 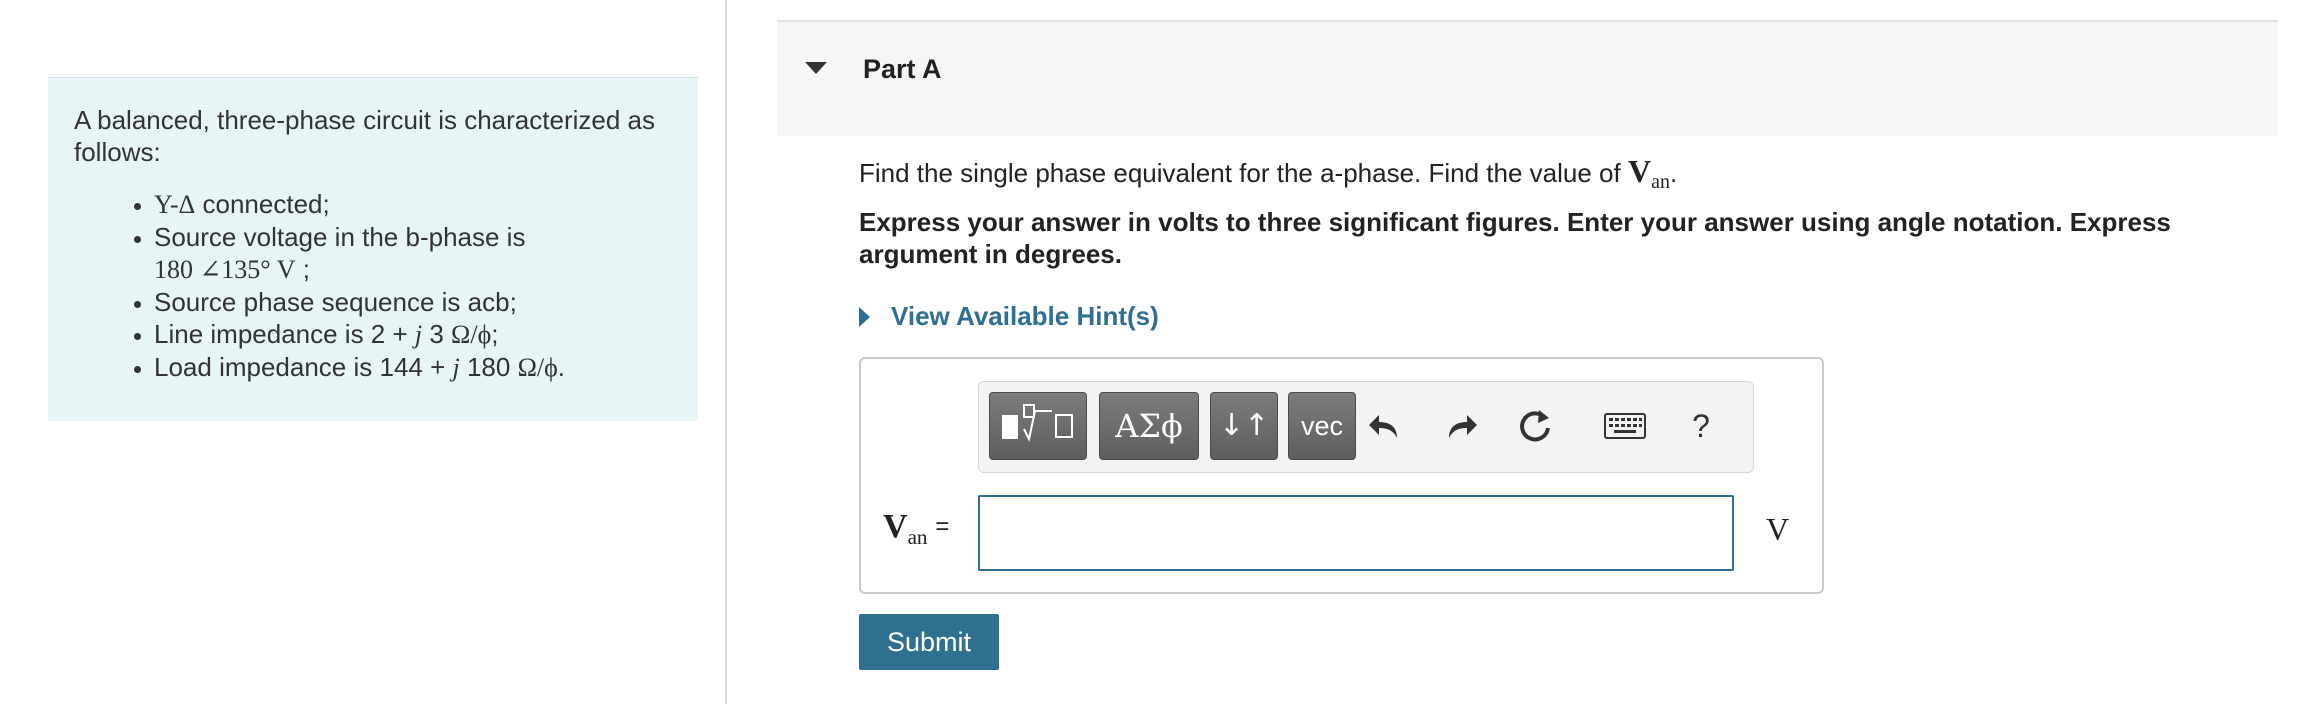 What do you see at coordinates (262, 204) in the screenshot?
I see `connection-text: connected;` at bounding box center [262, 204].